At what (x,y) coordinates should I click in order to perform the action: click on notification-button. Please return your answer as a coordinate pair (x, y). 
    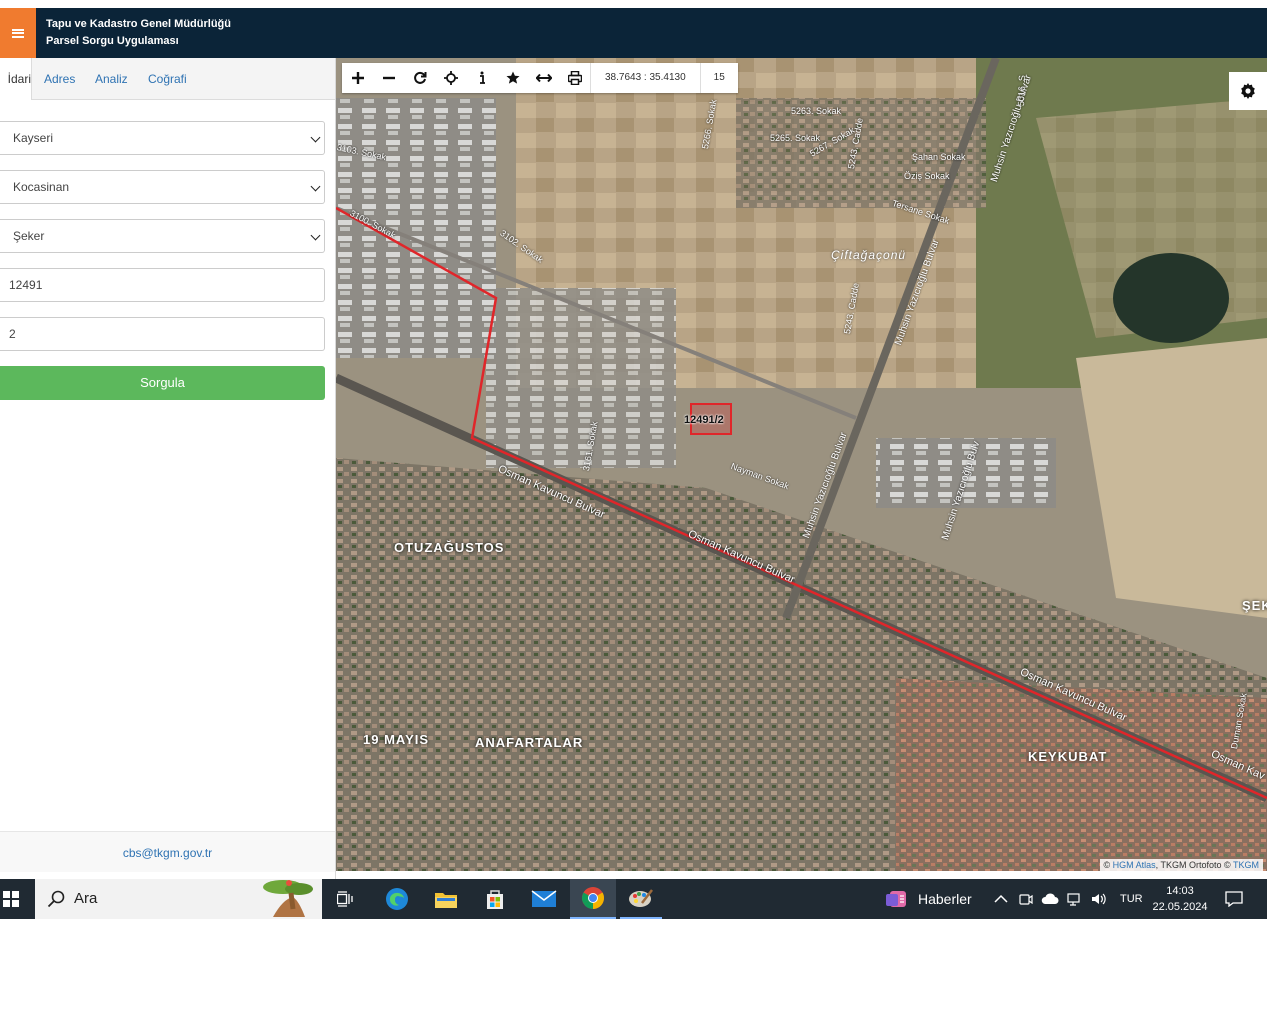
    Looking at the image, I should click on (1234, 899).